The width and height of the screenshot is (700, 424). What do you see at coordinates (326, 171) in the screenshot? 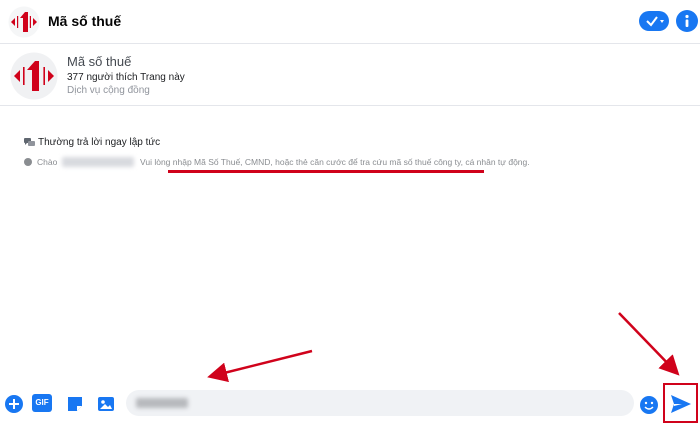
I see `annotation-underline` at bounding box center [326, 171].